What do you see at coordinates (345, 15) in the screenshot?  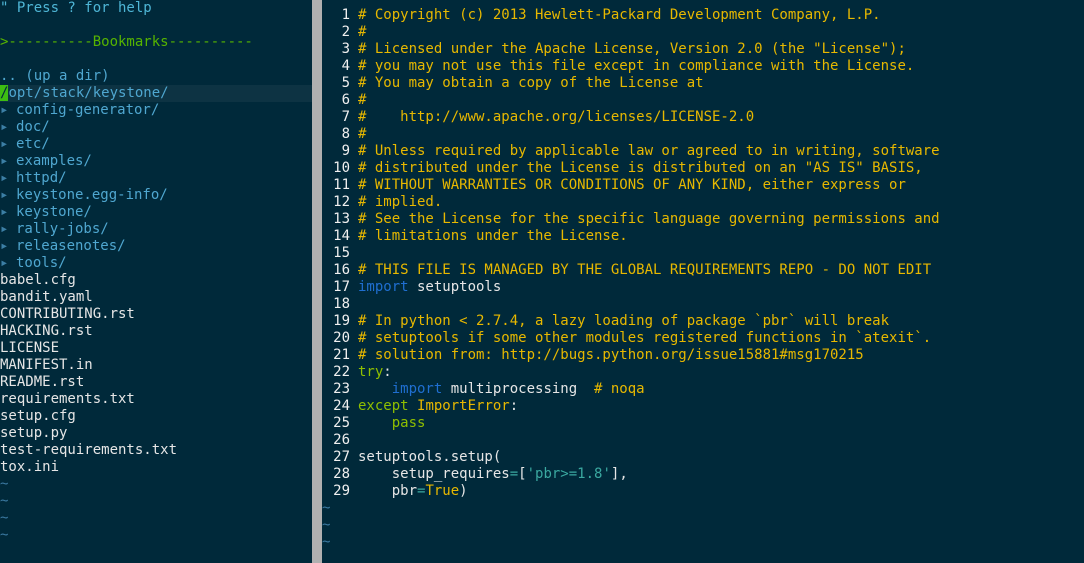 I see `line-number: 1` at bounding box center [345, 15].